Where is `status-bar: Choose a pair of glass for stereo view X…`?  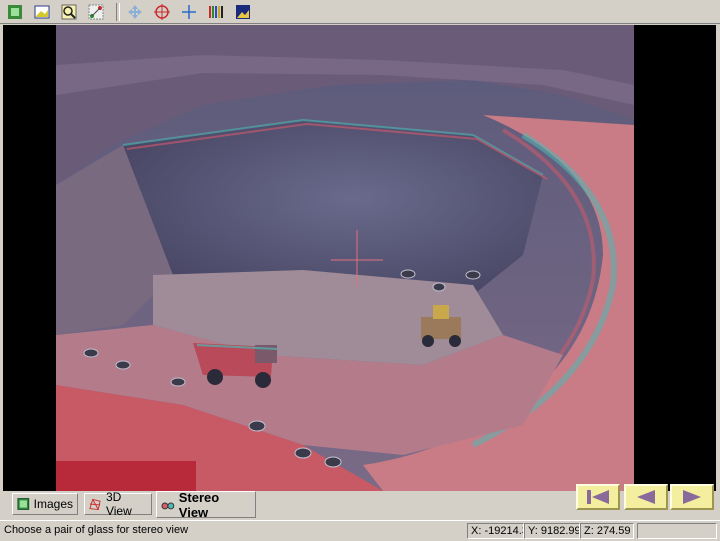 status-bar: Choose a pair of glass for stereo view X… is located at coordinates (360, 530).